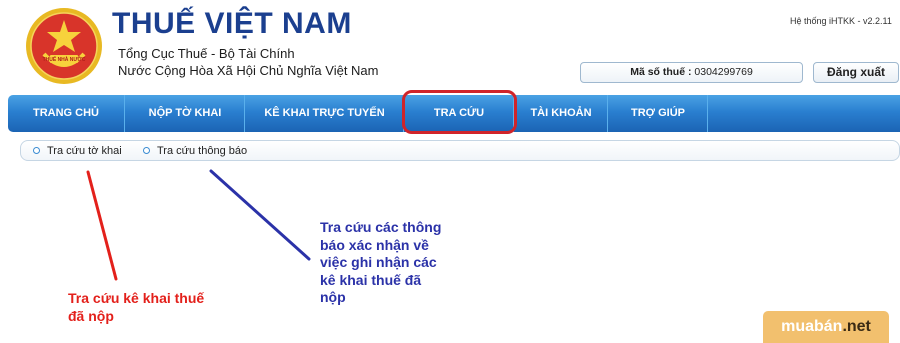  What do you see at coordinates (812, 326) in the screenshot?
I see `watermark-part-1: muabán` at bounding box center [812, 326].